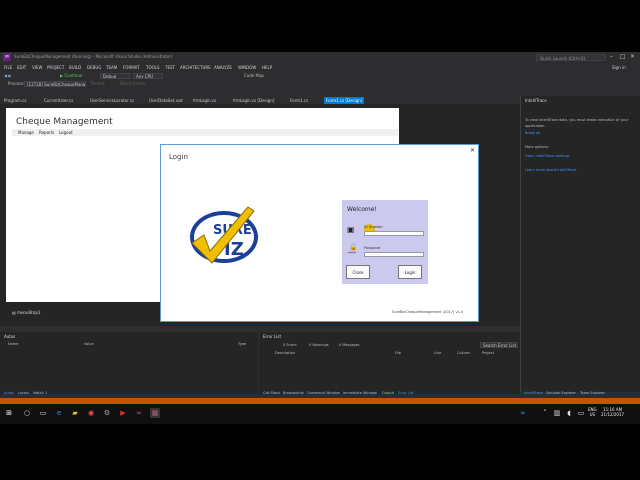  I want to click on tab-locals: Locals, so click(23, 393).